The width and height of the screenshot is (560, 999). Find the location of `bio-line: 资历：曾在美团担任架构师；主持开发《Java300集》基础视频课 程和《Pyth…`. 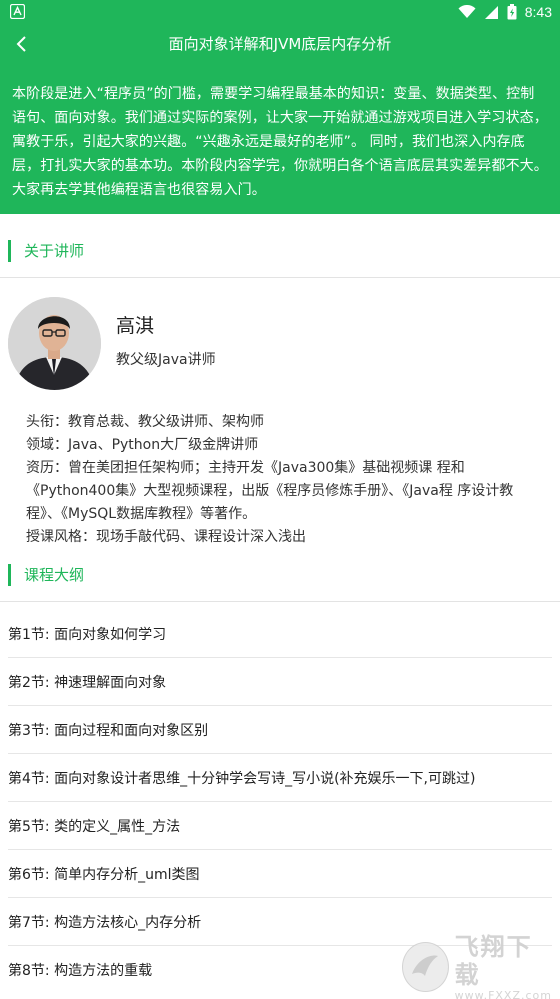

bio-line: 资历：曾在美团担任架构师；主持开发《Java300集》基础视频课 程和《Pyth… is located at coordinates (270, 491).